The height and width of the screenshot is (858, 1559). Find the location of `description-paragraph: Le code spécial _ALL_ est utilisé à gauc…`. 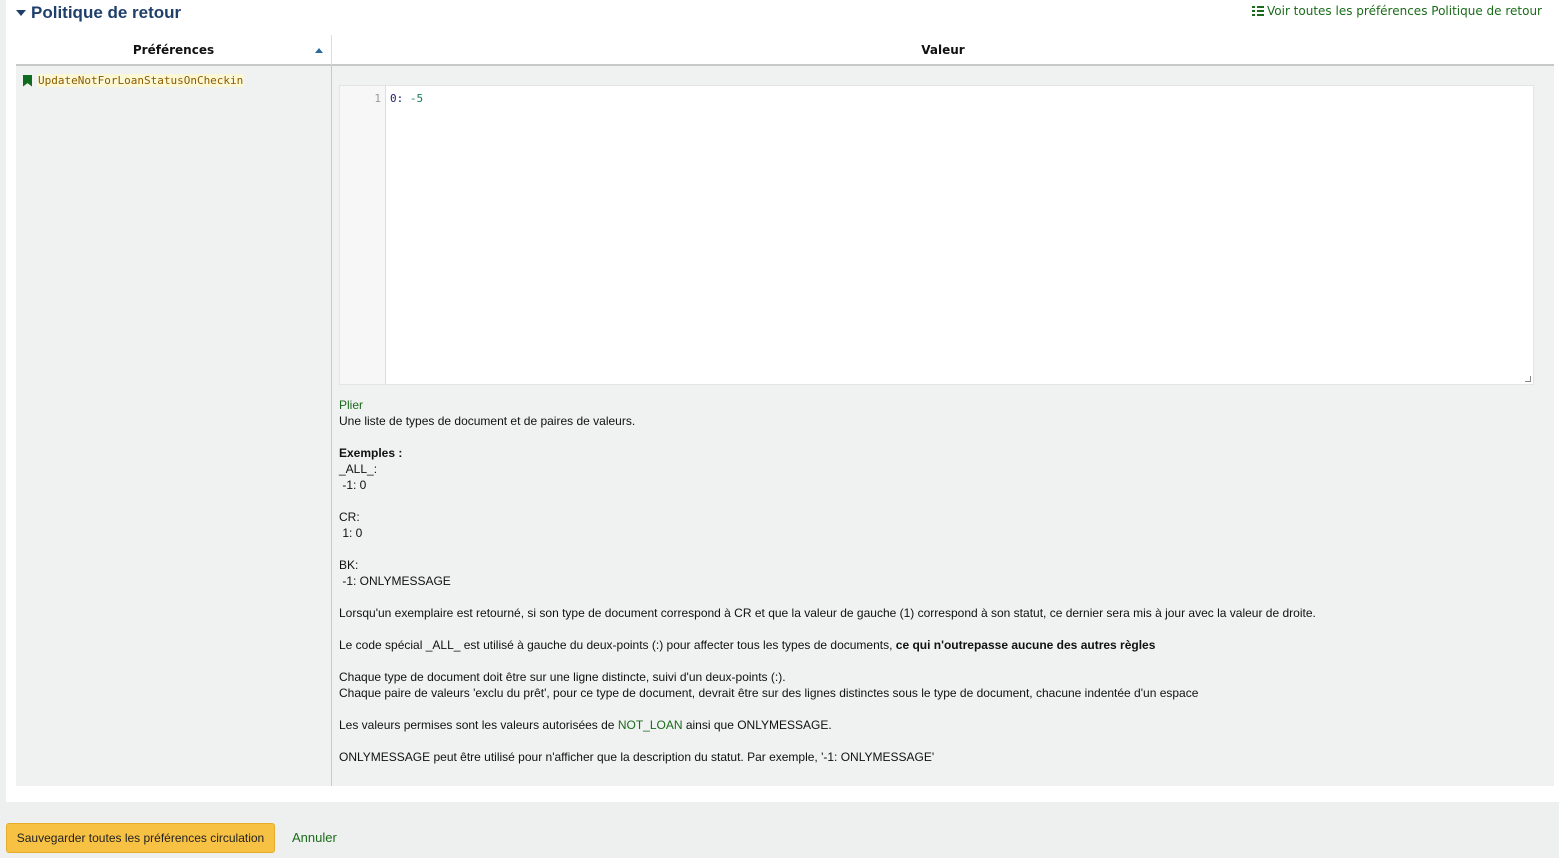

description-paragraph: Le code spécial _ALL_ est utilisé à gauc… is located at coordinates (939, 645).